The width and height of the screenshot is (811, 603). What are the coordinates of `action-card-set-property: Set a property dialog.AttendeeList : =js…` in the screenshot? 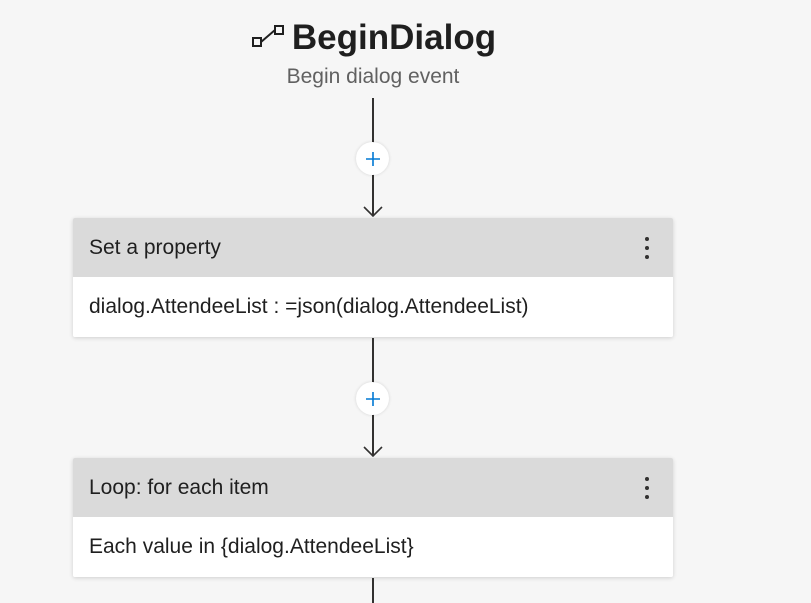 It's located at (373, 277).